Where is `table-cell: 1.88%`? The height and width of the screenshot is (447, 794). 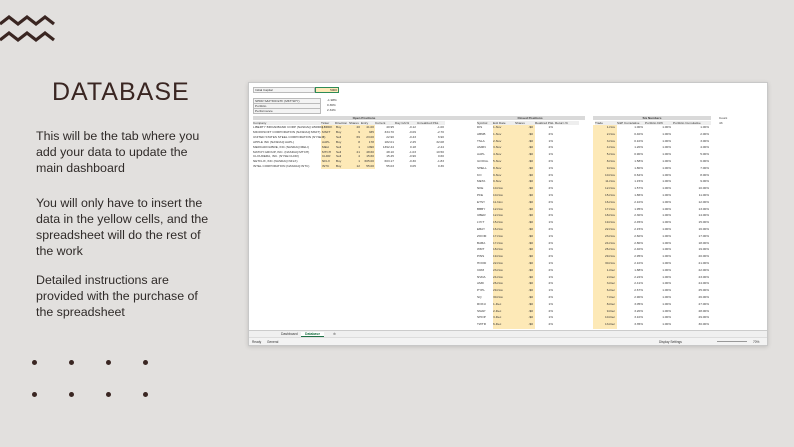
table-cell: 1.88% is located at coordinates (638, 269).